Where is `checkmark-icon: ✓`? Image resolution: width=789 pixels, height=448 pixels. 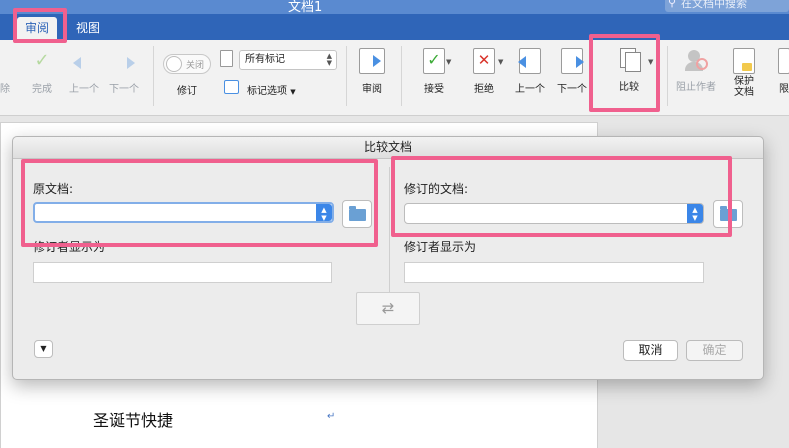 checkmark-icon: ✓ is located at coordinates (42, 60).